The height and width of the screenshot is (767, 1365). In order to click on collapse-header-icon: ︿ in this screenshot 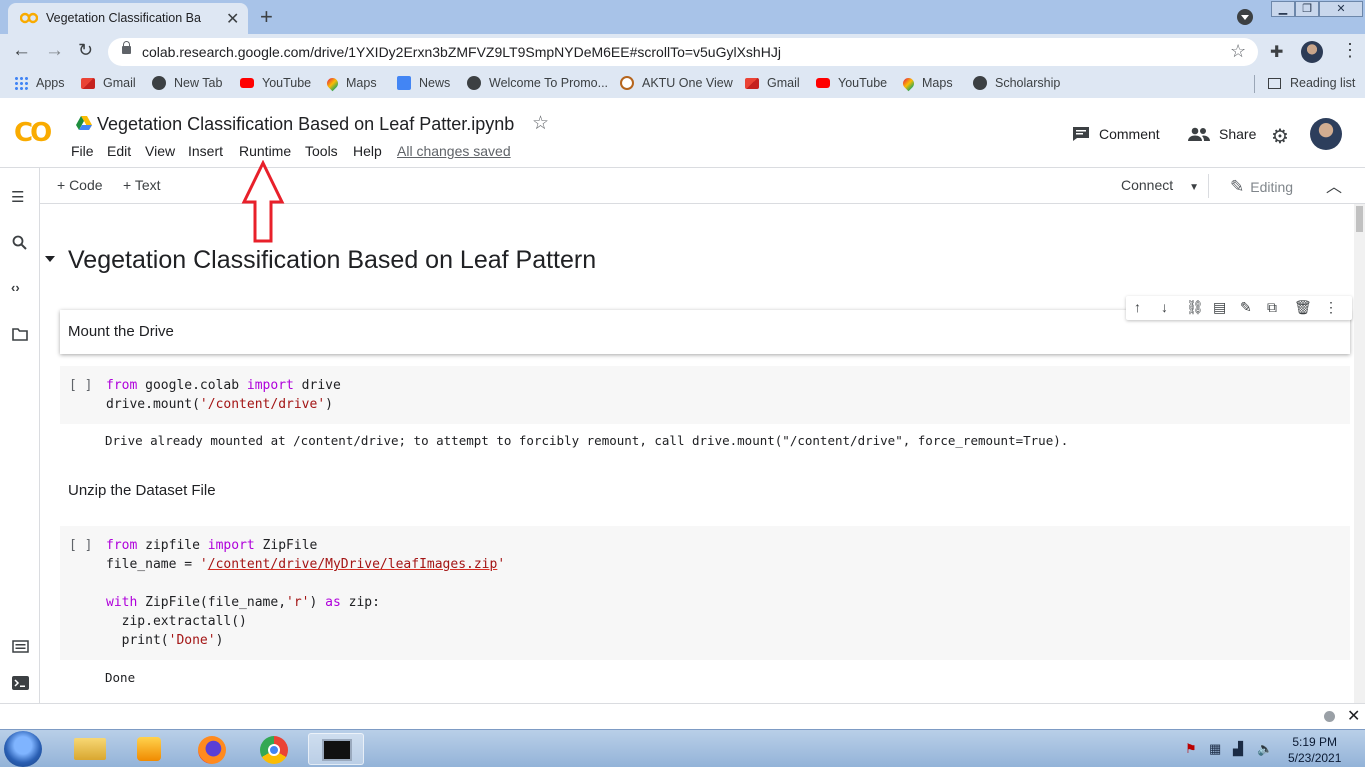, I will do `click(1334, 185)`.